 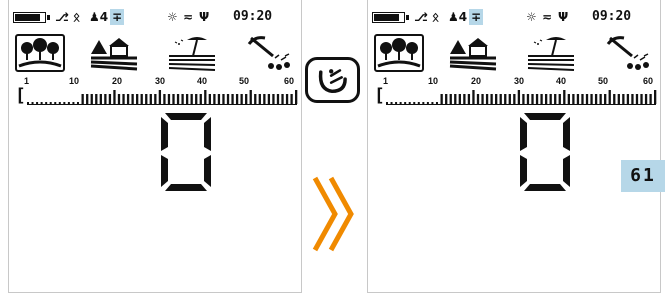 What do you see at coordinates (436, 17) in the screenshot?
I see `bluetooth-icon: ᛟ` at bounding box center [436, 17].